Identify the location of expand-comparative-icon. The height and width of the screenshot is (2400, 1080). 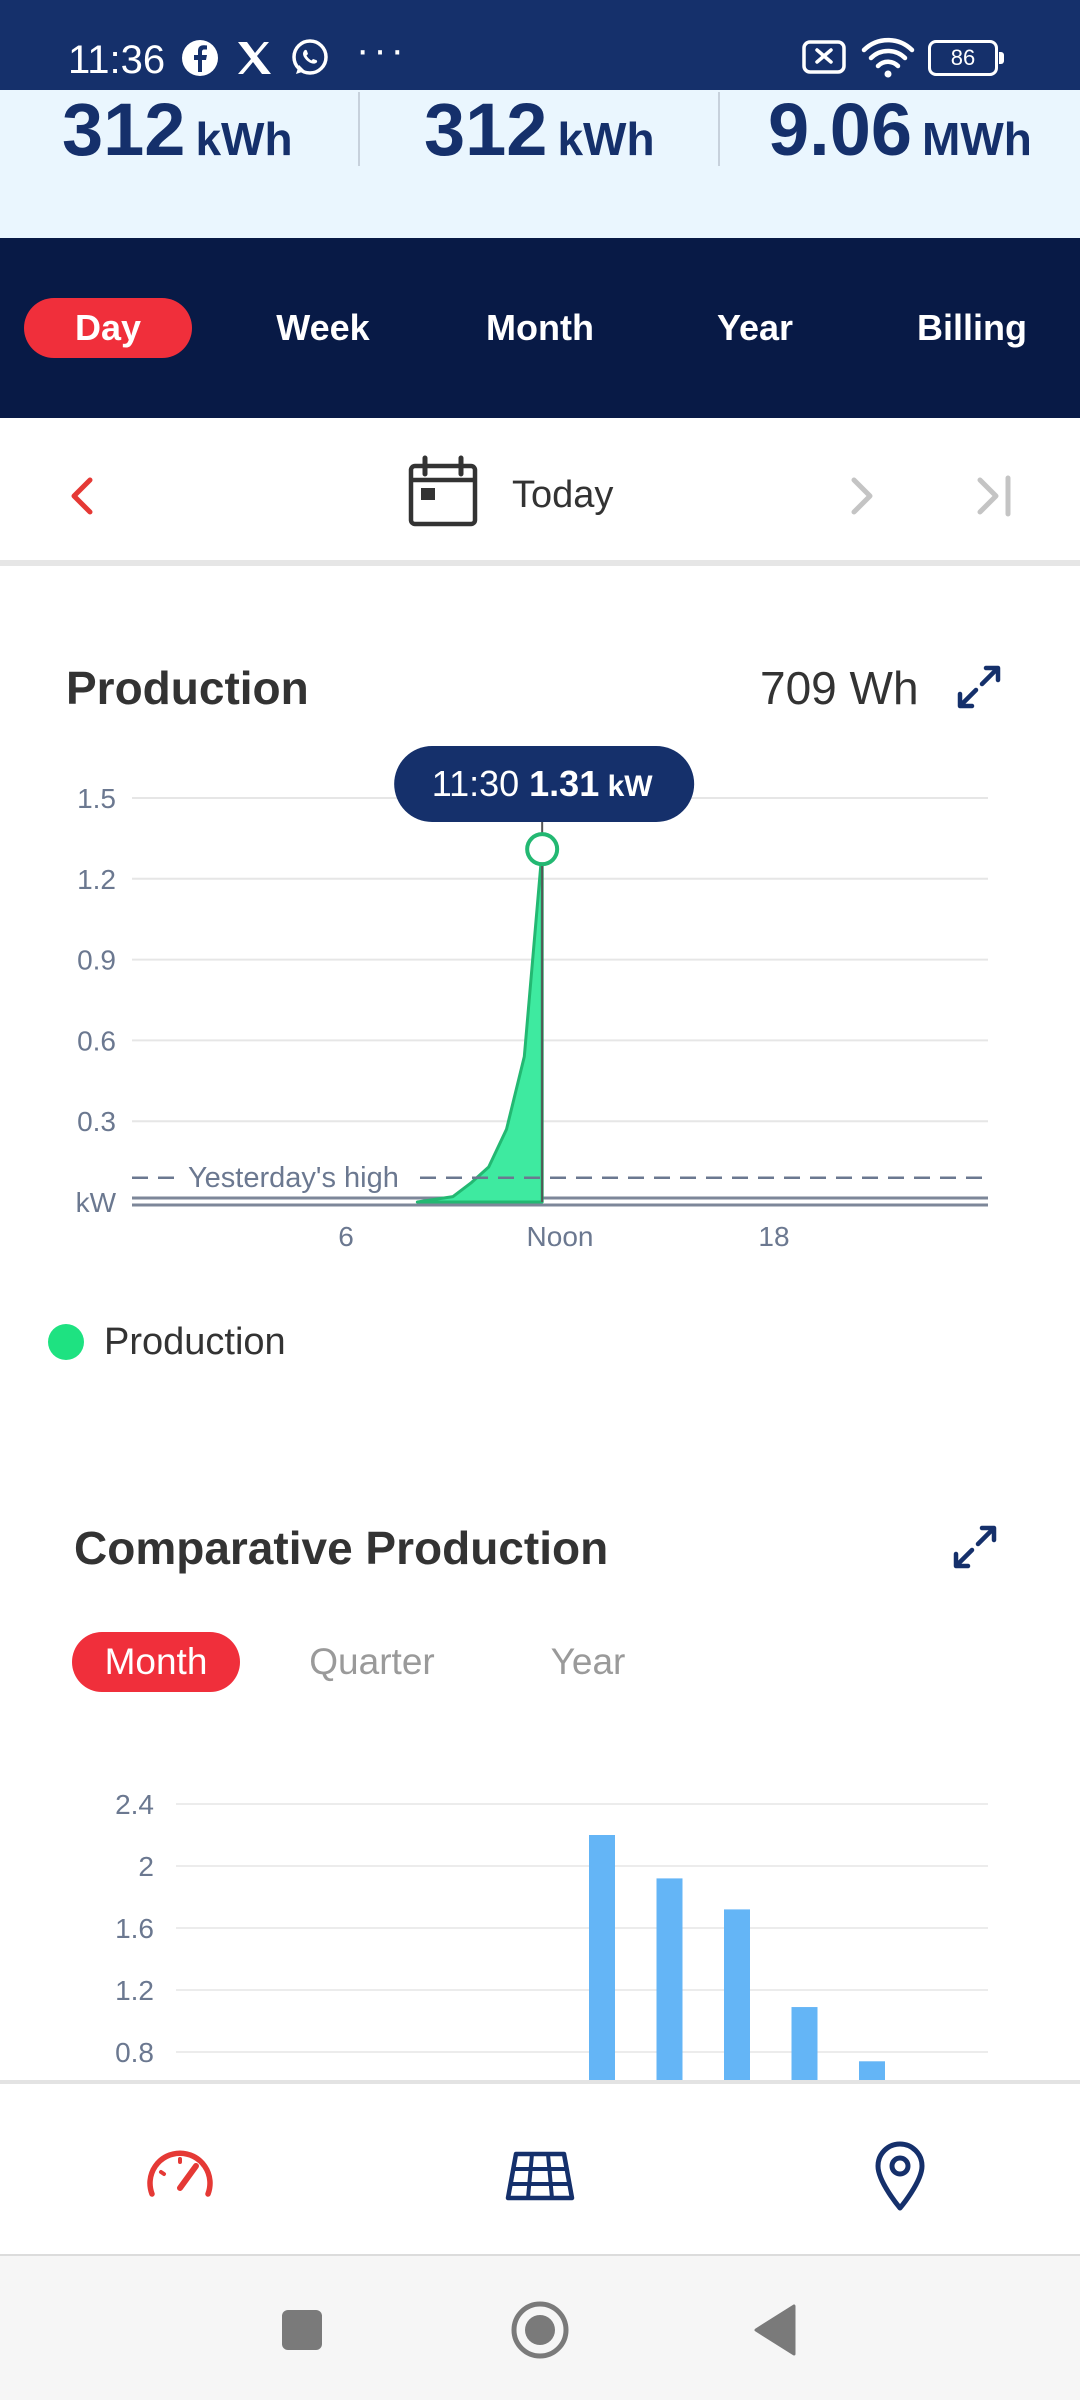
(975, 1547).